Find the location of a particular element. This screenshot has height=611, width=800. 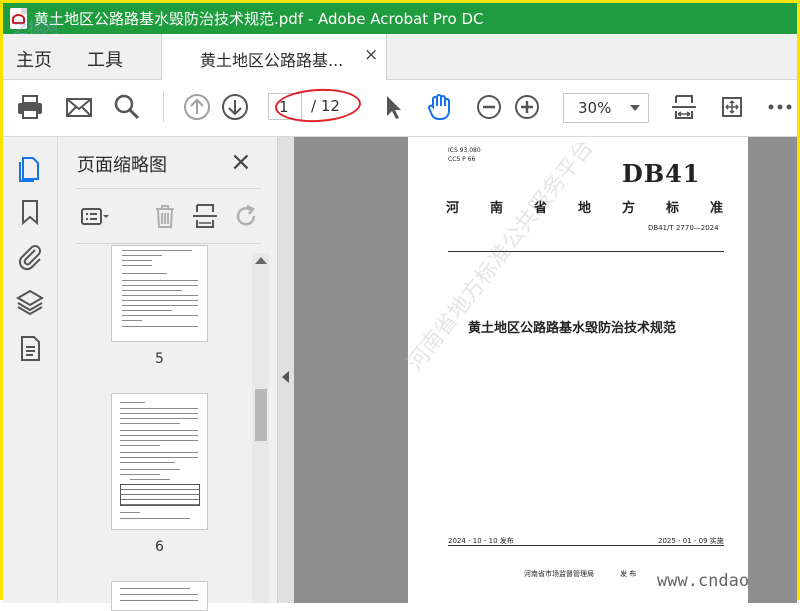

site-watermark: www.cndao is located at coordinates (703, 581).